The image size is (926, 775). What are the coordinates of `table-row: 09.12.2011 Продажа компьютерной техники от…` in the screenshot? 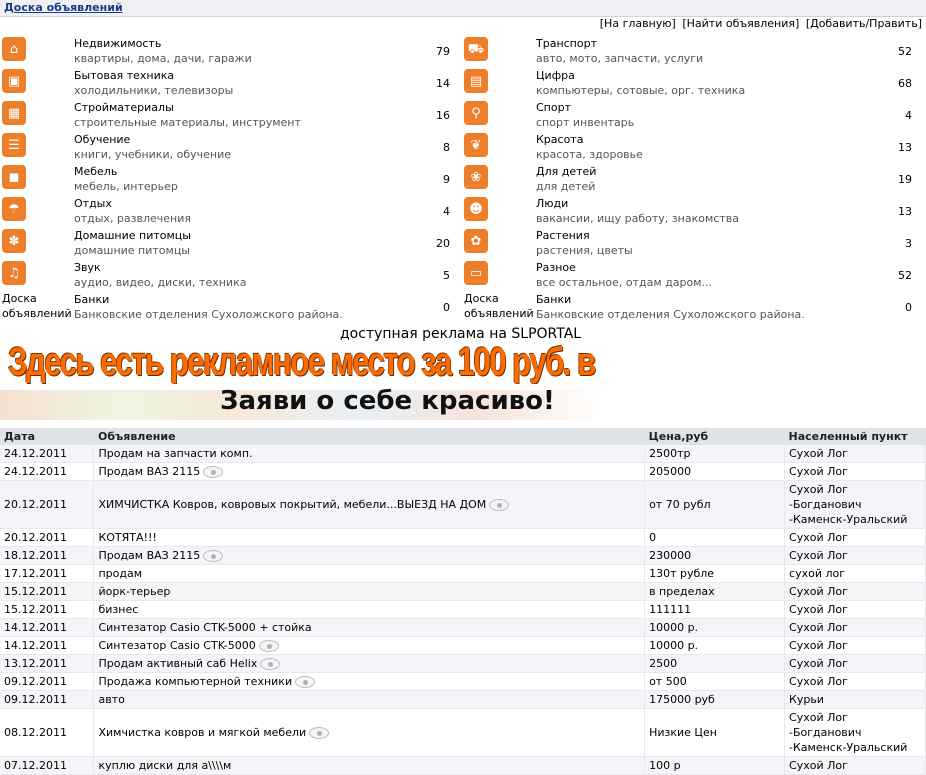 It's located at (463, 681).